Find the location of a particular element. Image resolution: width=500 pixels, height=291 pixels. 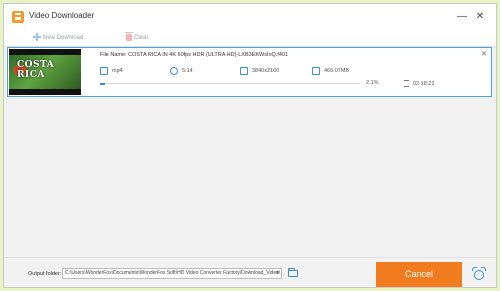

plus-icon is located at coordinates (37, 37).